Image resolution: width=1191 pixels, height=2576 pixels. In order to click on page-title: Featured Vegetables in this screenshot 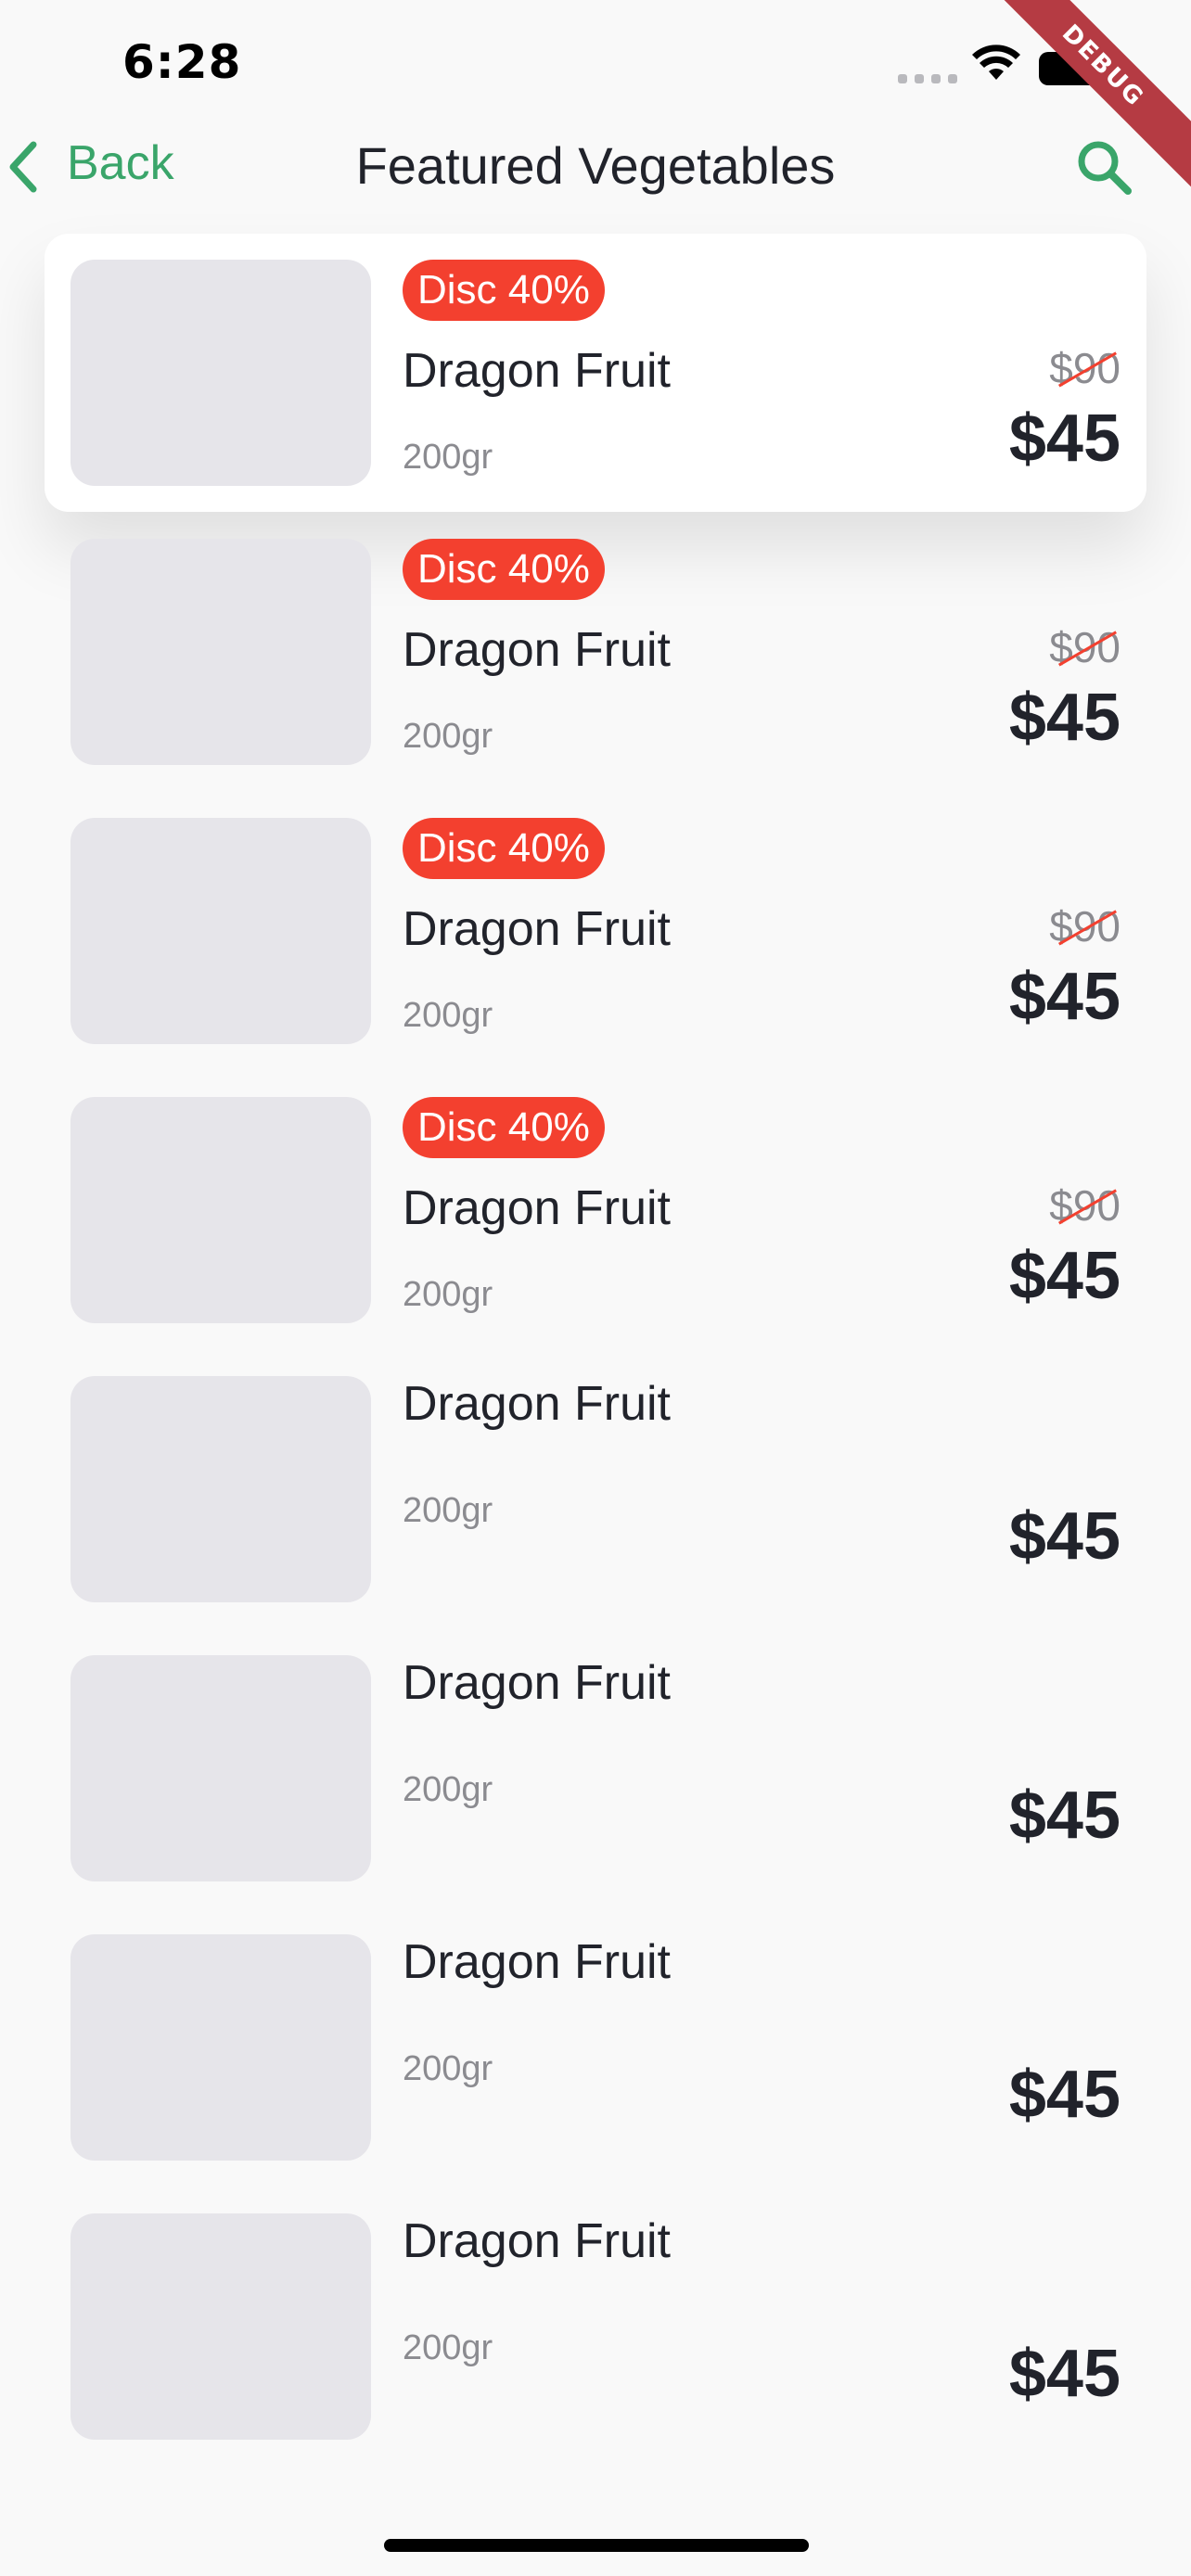, I will do `click(595, 165)`.